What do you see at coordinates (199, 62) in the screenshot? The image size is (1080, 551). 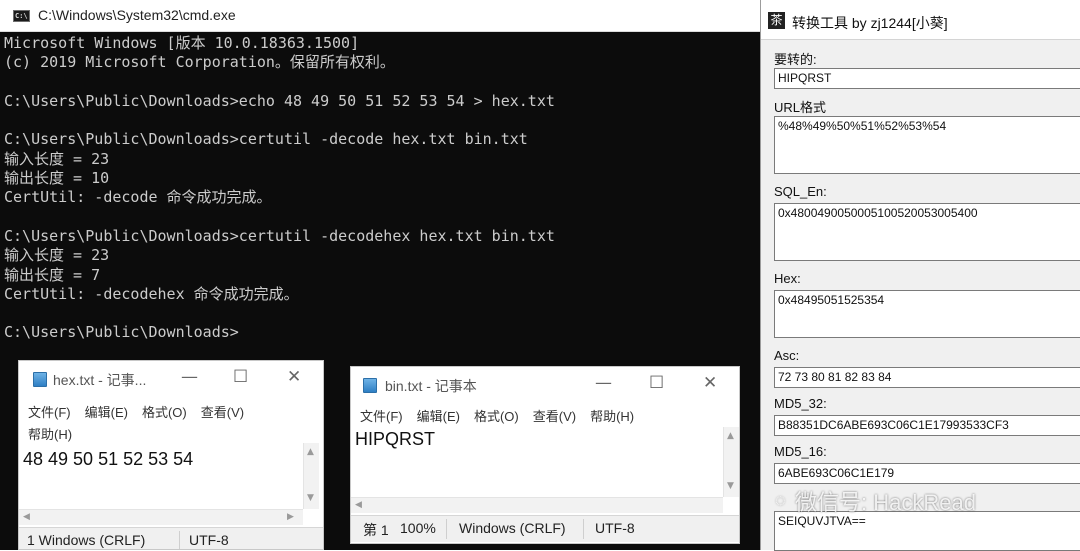 I see `console-line: (c) 2019 Microsoft Corporation。保留所有权利。` at bounding box center [199, 62].